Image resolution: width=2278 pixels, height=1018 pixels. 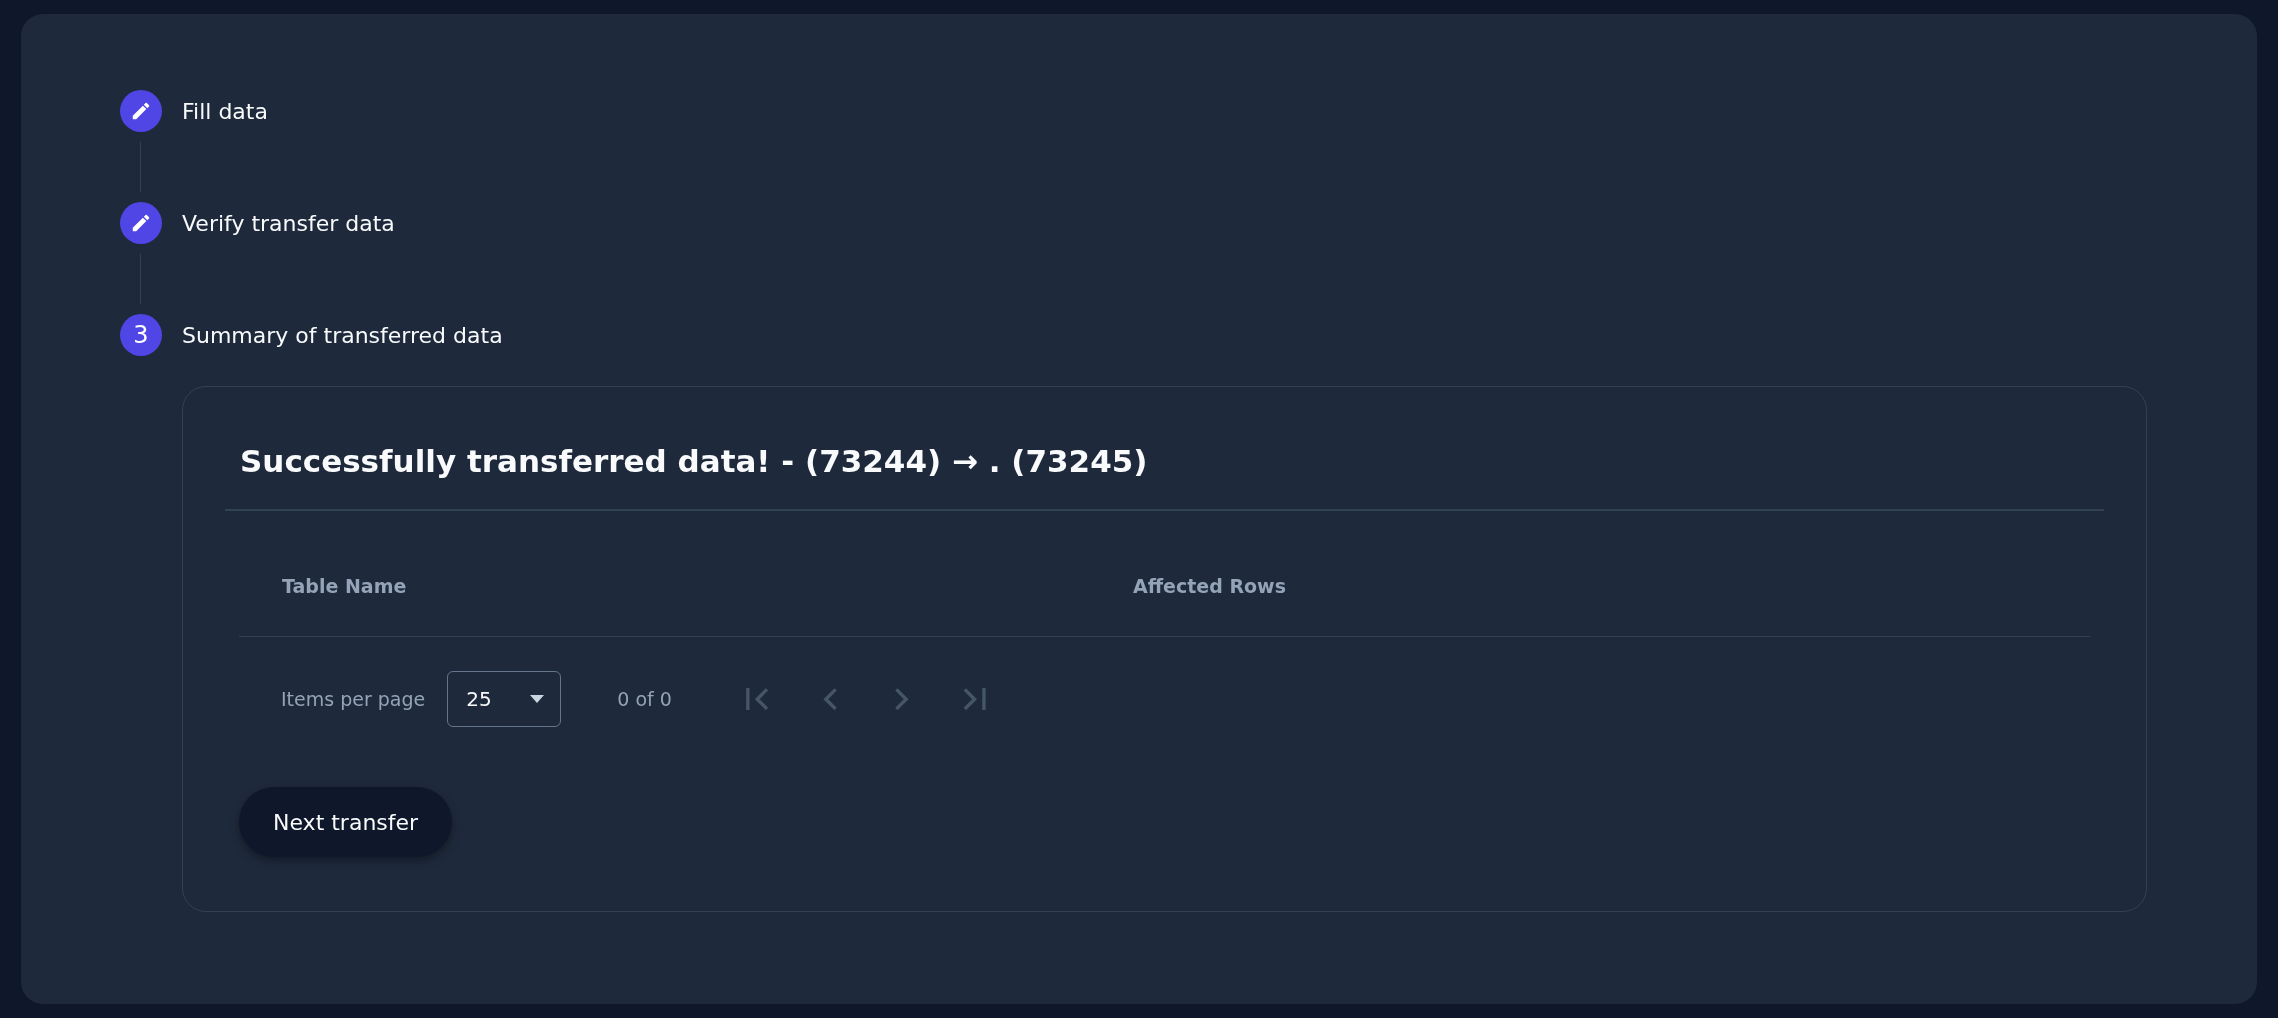 What do you see at coordinates (829, 699) in the screenshot?
I see `previous-page-icon` at bounding box center [829, 699].